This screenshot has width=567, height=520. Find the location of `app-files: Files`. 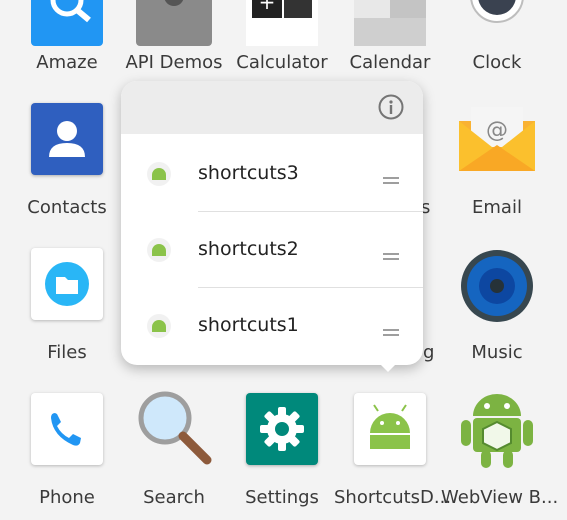

app-files: Files is located at coordinates (67, 307).